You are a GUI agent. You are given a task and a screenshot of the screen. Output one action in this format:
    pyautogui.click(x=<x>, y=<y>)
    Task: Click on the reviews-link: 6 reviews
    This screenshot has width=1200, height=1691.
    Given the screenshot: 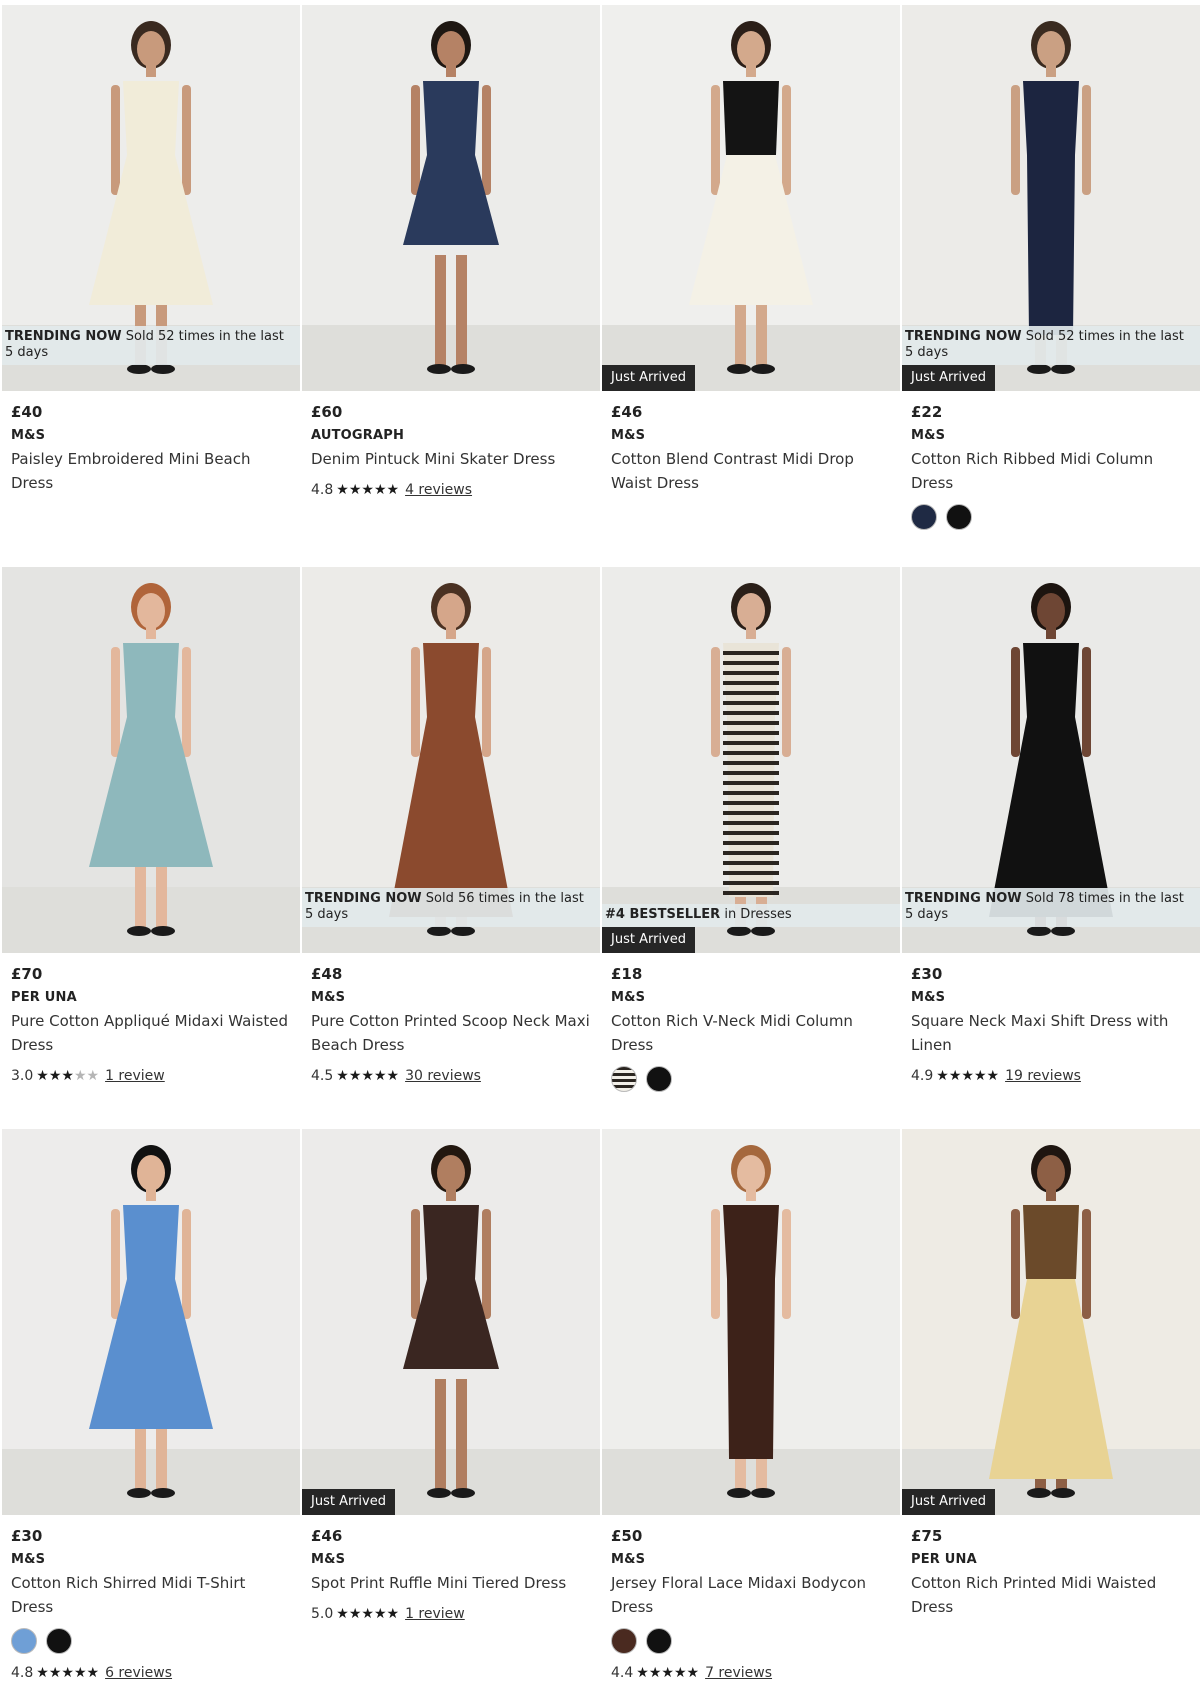 What is the action you would take?
    pyautogui.click(x=138, y=1673)
    